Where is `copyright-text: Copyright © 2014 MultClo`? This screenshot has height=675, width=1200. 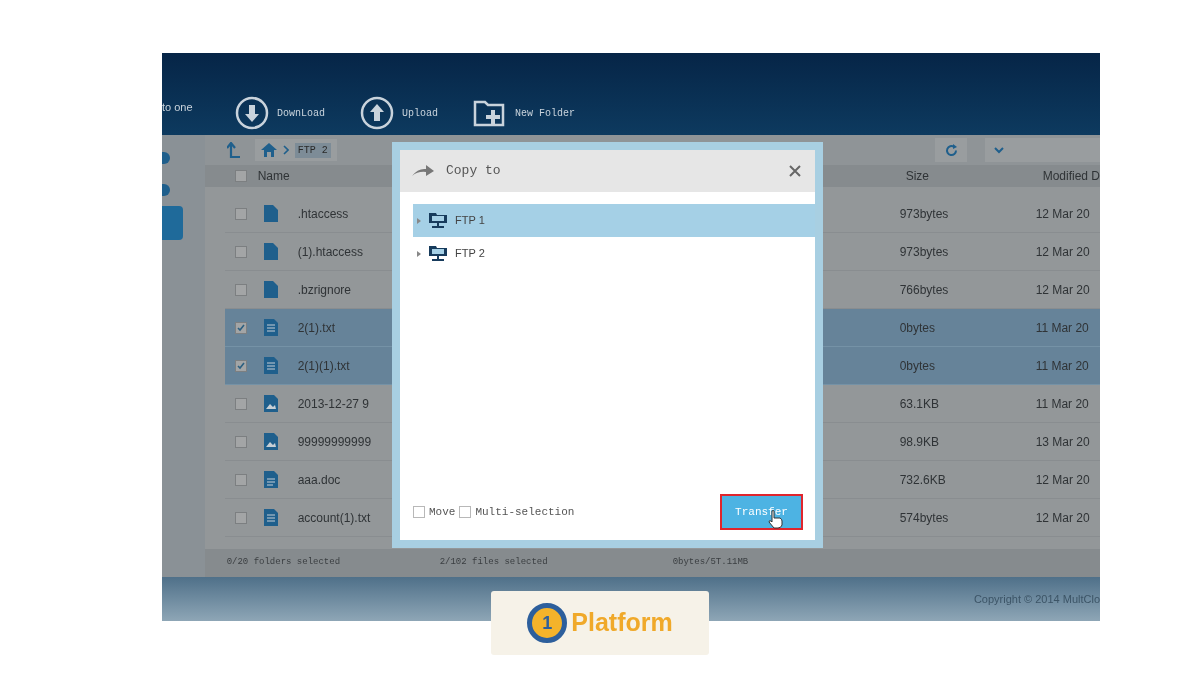 copyright-text: Copyright © 2014 MultClo is located at coordinates (1036, 599).